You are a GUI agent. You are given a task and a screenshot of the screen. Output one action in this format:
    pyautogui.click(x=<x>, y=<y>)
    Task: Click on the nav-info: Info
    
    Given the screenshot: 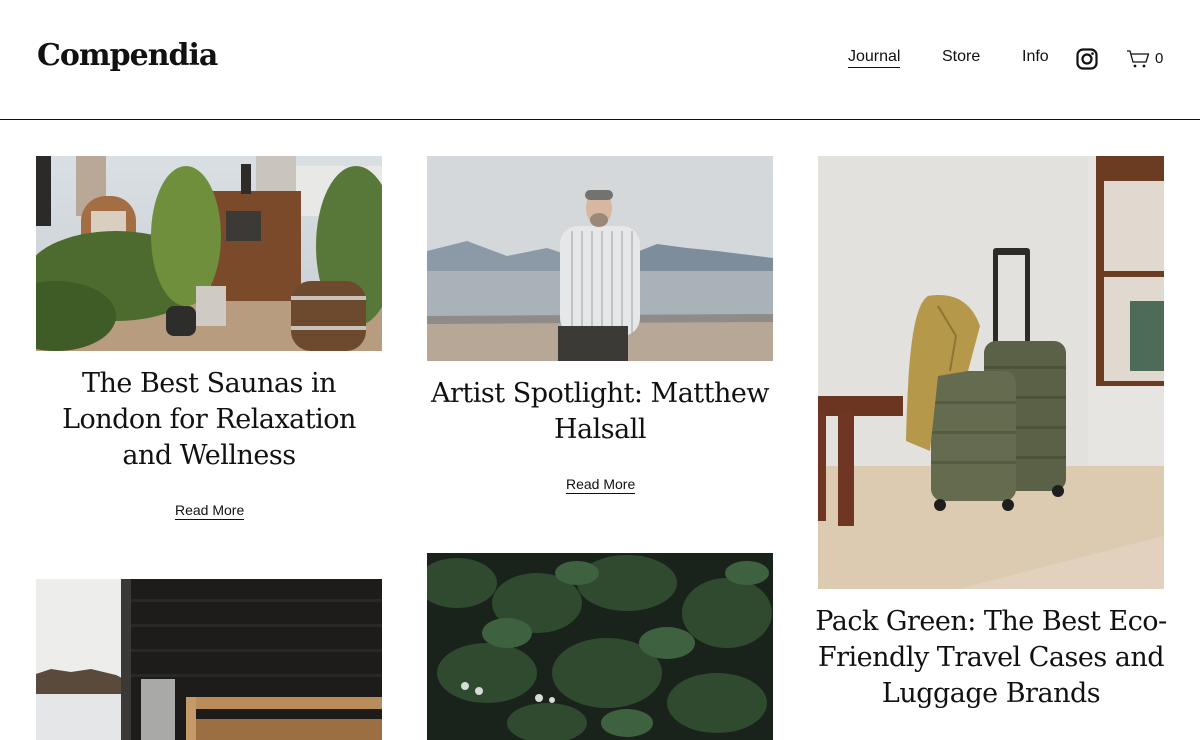 What is the action you would take?
    pyautogui.click(x=1035, y=57)
    